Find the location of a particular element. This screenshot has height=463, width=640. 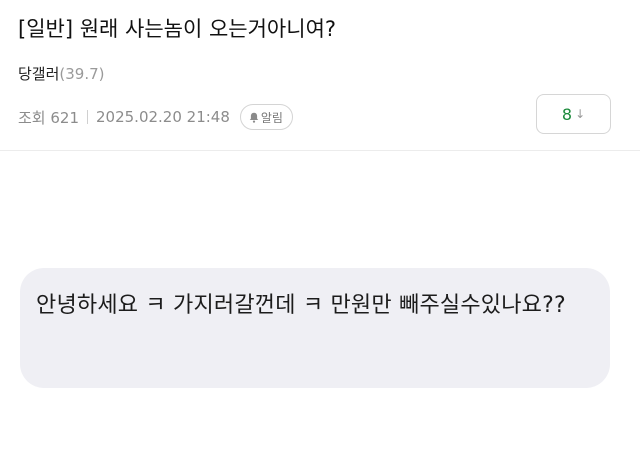

post-meta: 조회 621 2025.02.20 21:48 알림 is located at coordinates (155, 117).